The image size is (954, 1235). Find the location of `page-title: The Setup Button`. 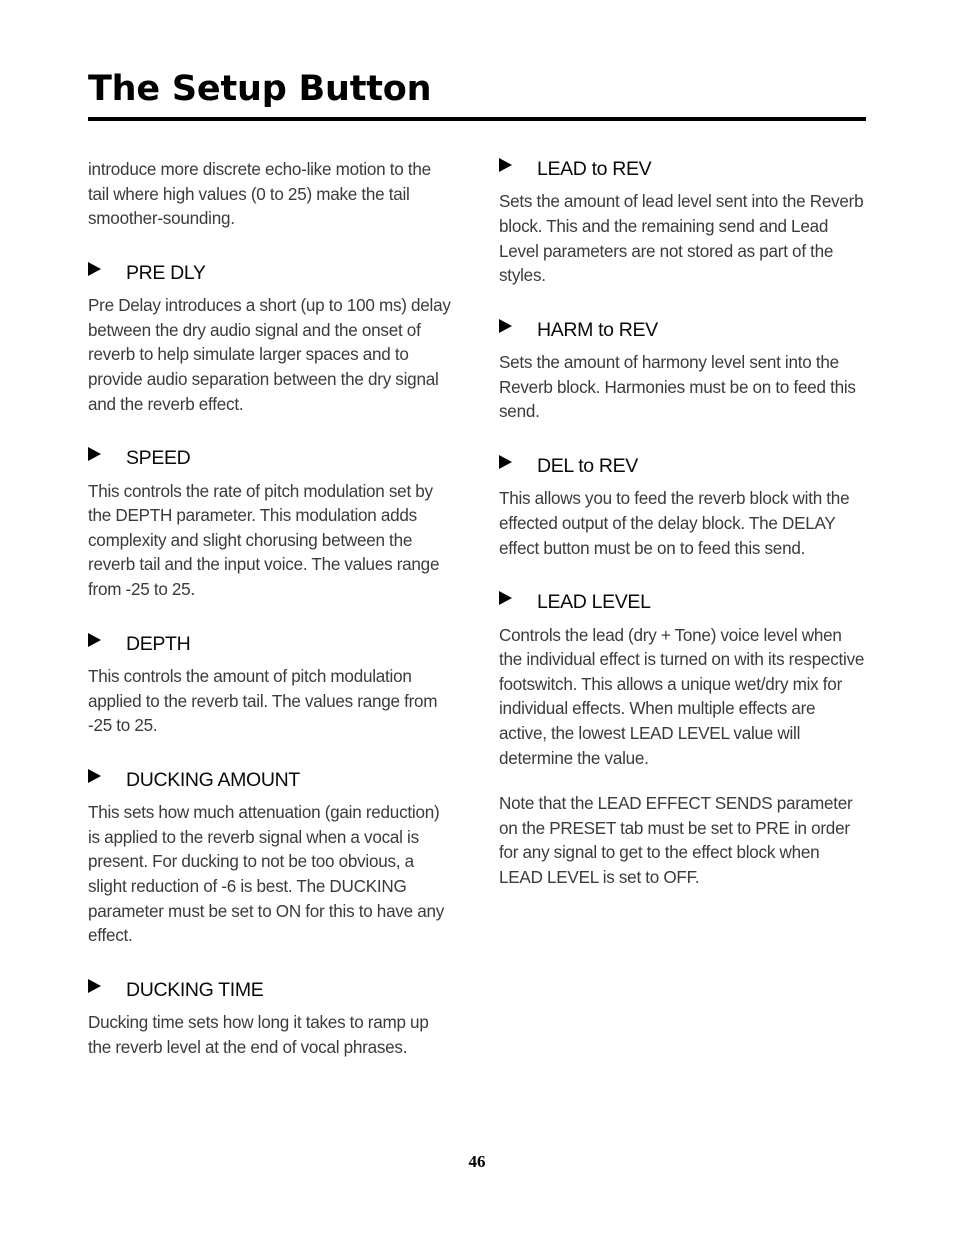

page-title: The Setup Button is located at coordinates (260, 89).